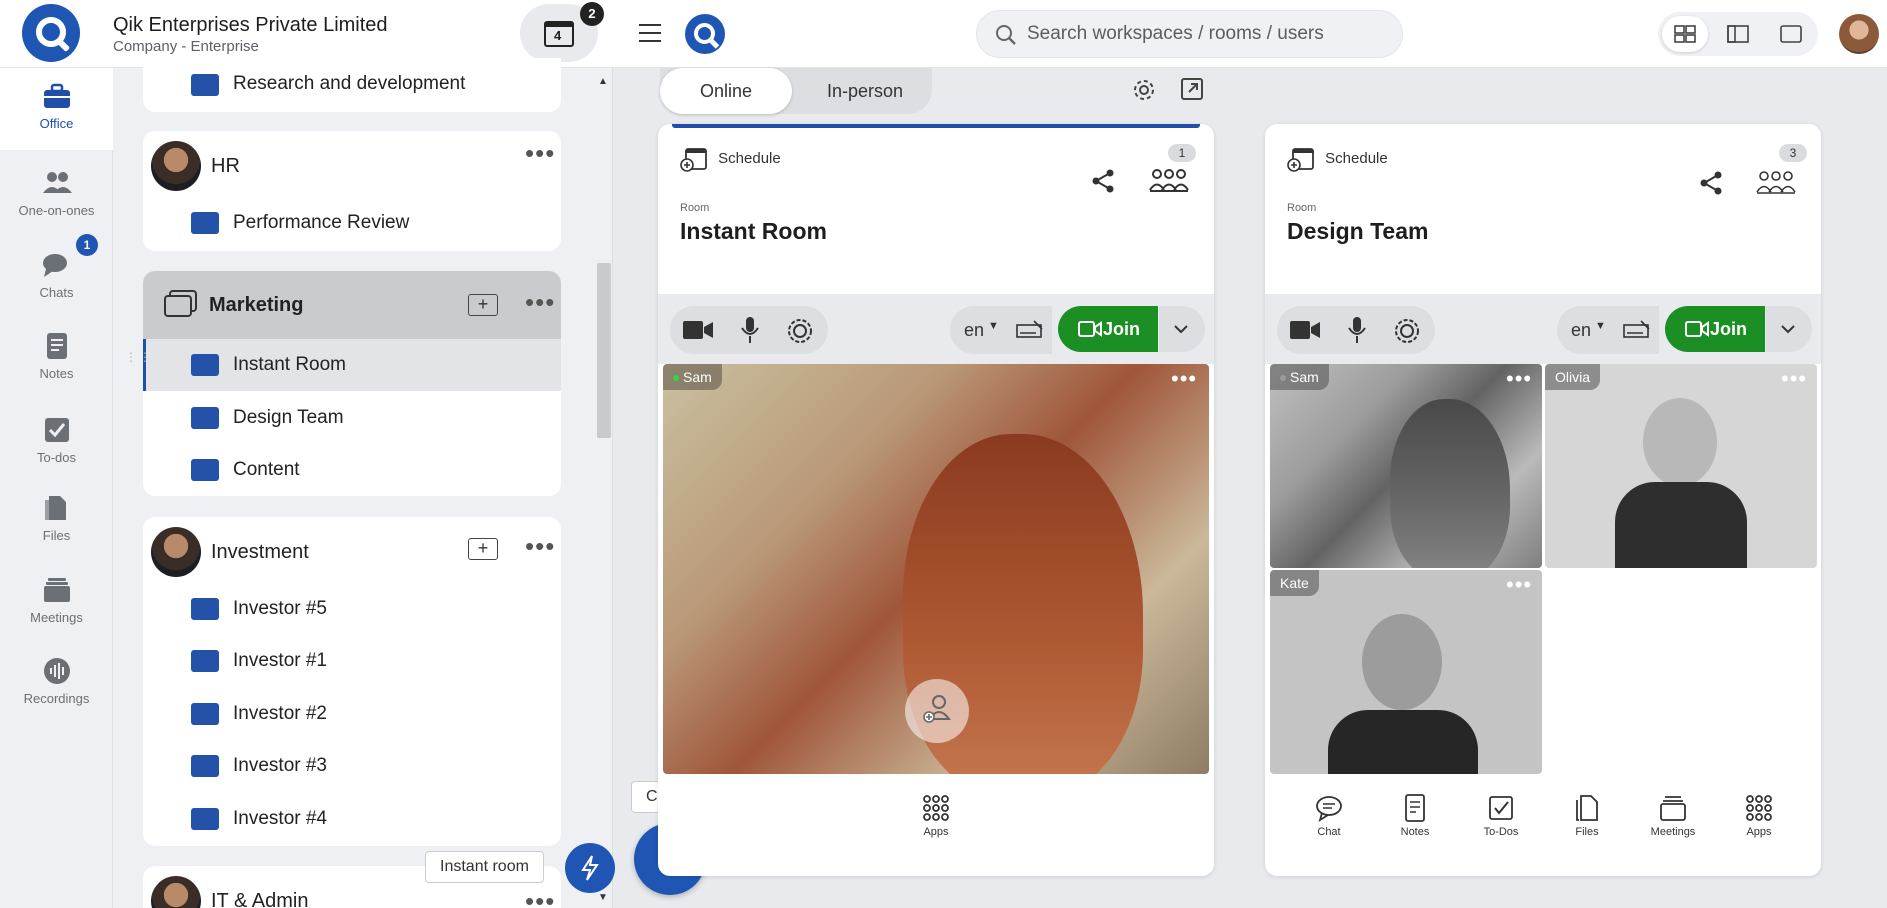 This screenshot has width=1887, height=908. I want to click on chevron-down-icon, so click(1788, 329).